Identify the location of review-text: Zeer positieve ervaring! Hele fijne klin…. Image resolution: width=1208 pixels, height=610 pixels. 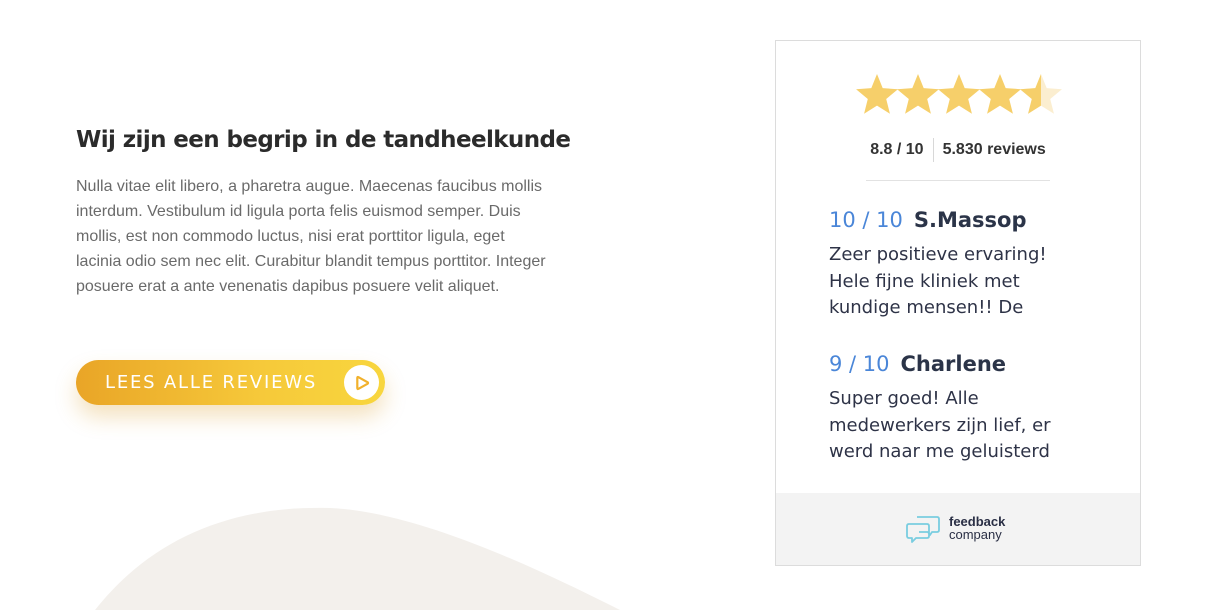
(938, 281).